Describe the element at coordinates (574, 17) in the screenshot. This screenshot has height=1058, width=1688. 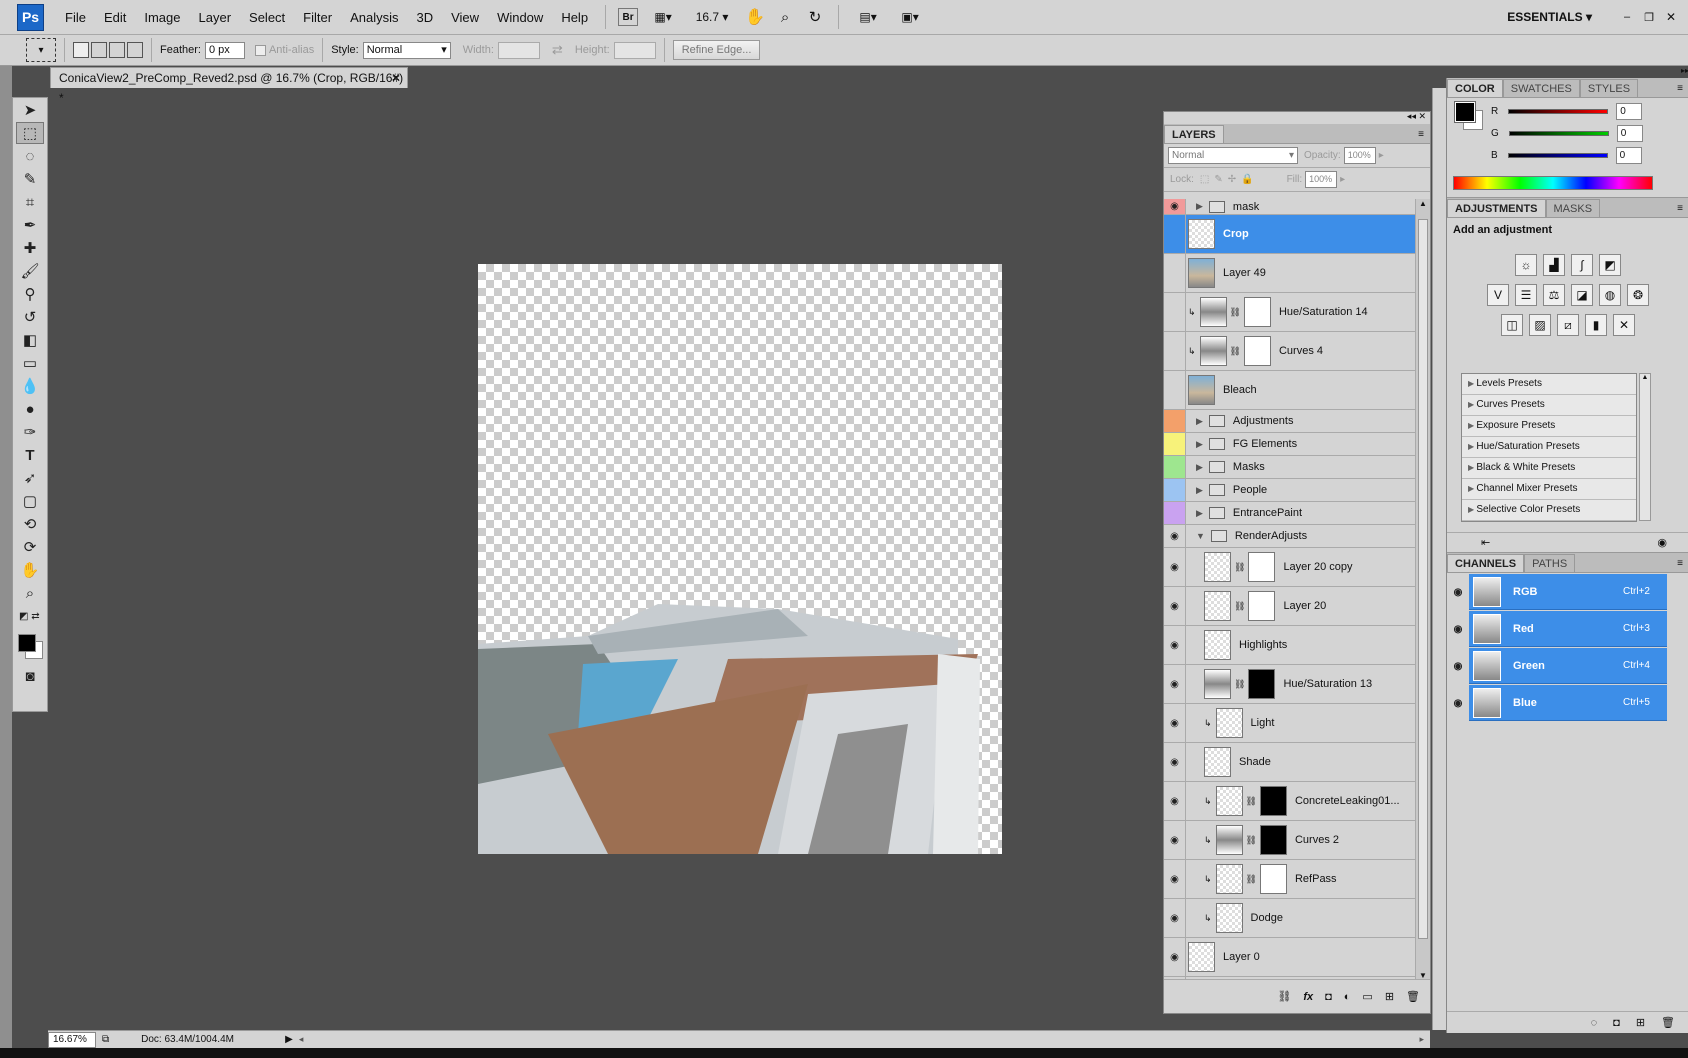
I see `menu-help: Help` at that location.